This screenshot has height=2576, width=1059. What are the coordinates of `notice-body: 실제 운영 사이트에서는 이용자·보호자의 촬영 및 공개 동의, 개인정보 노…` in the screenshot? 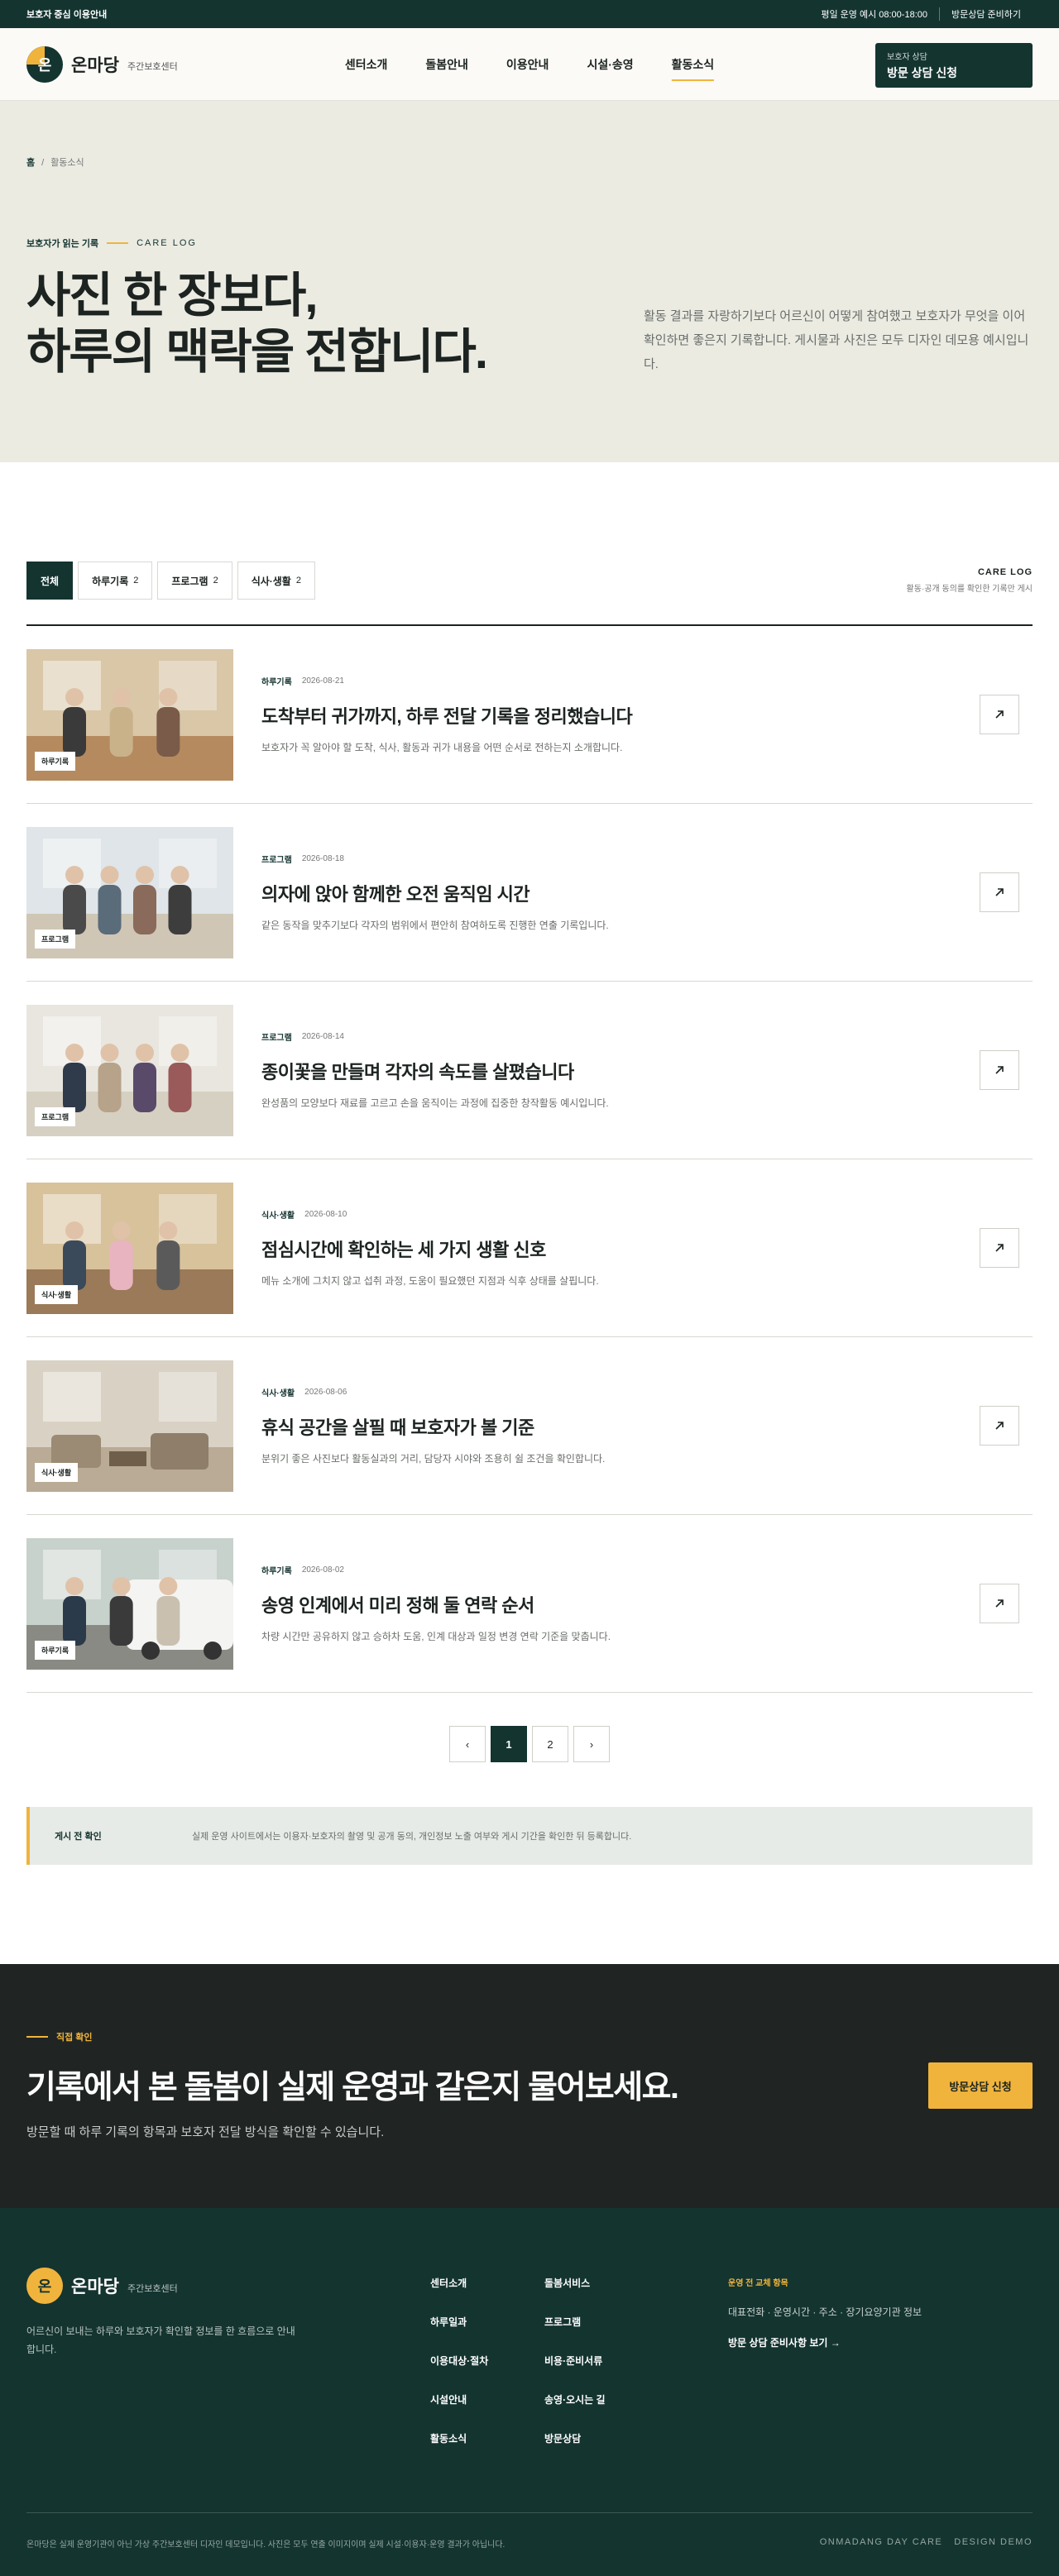 It's located at (412, 1837).